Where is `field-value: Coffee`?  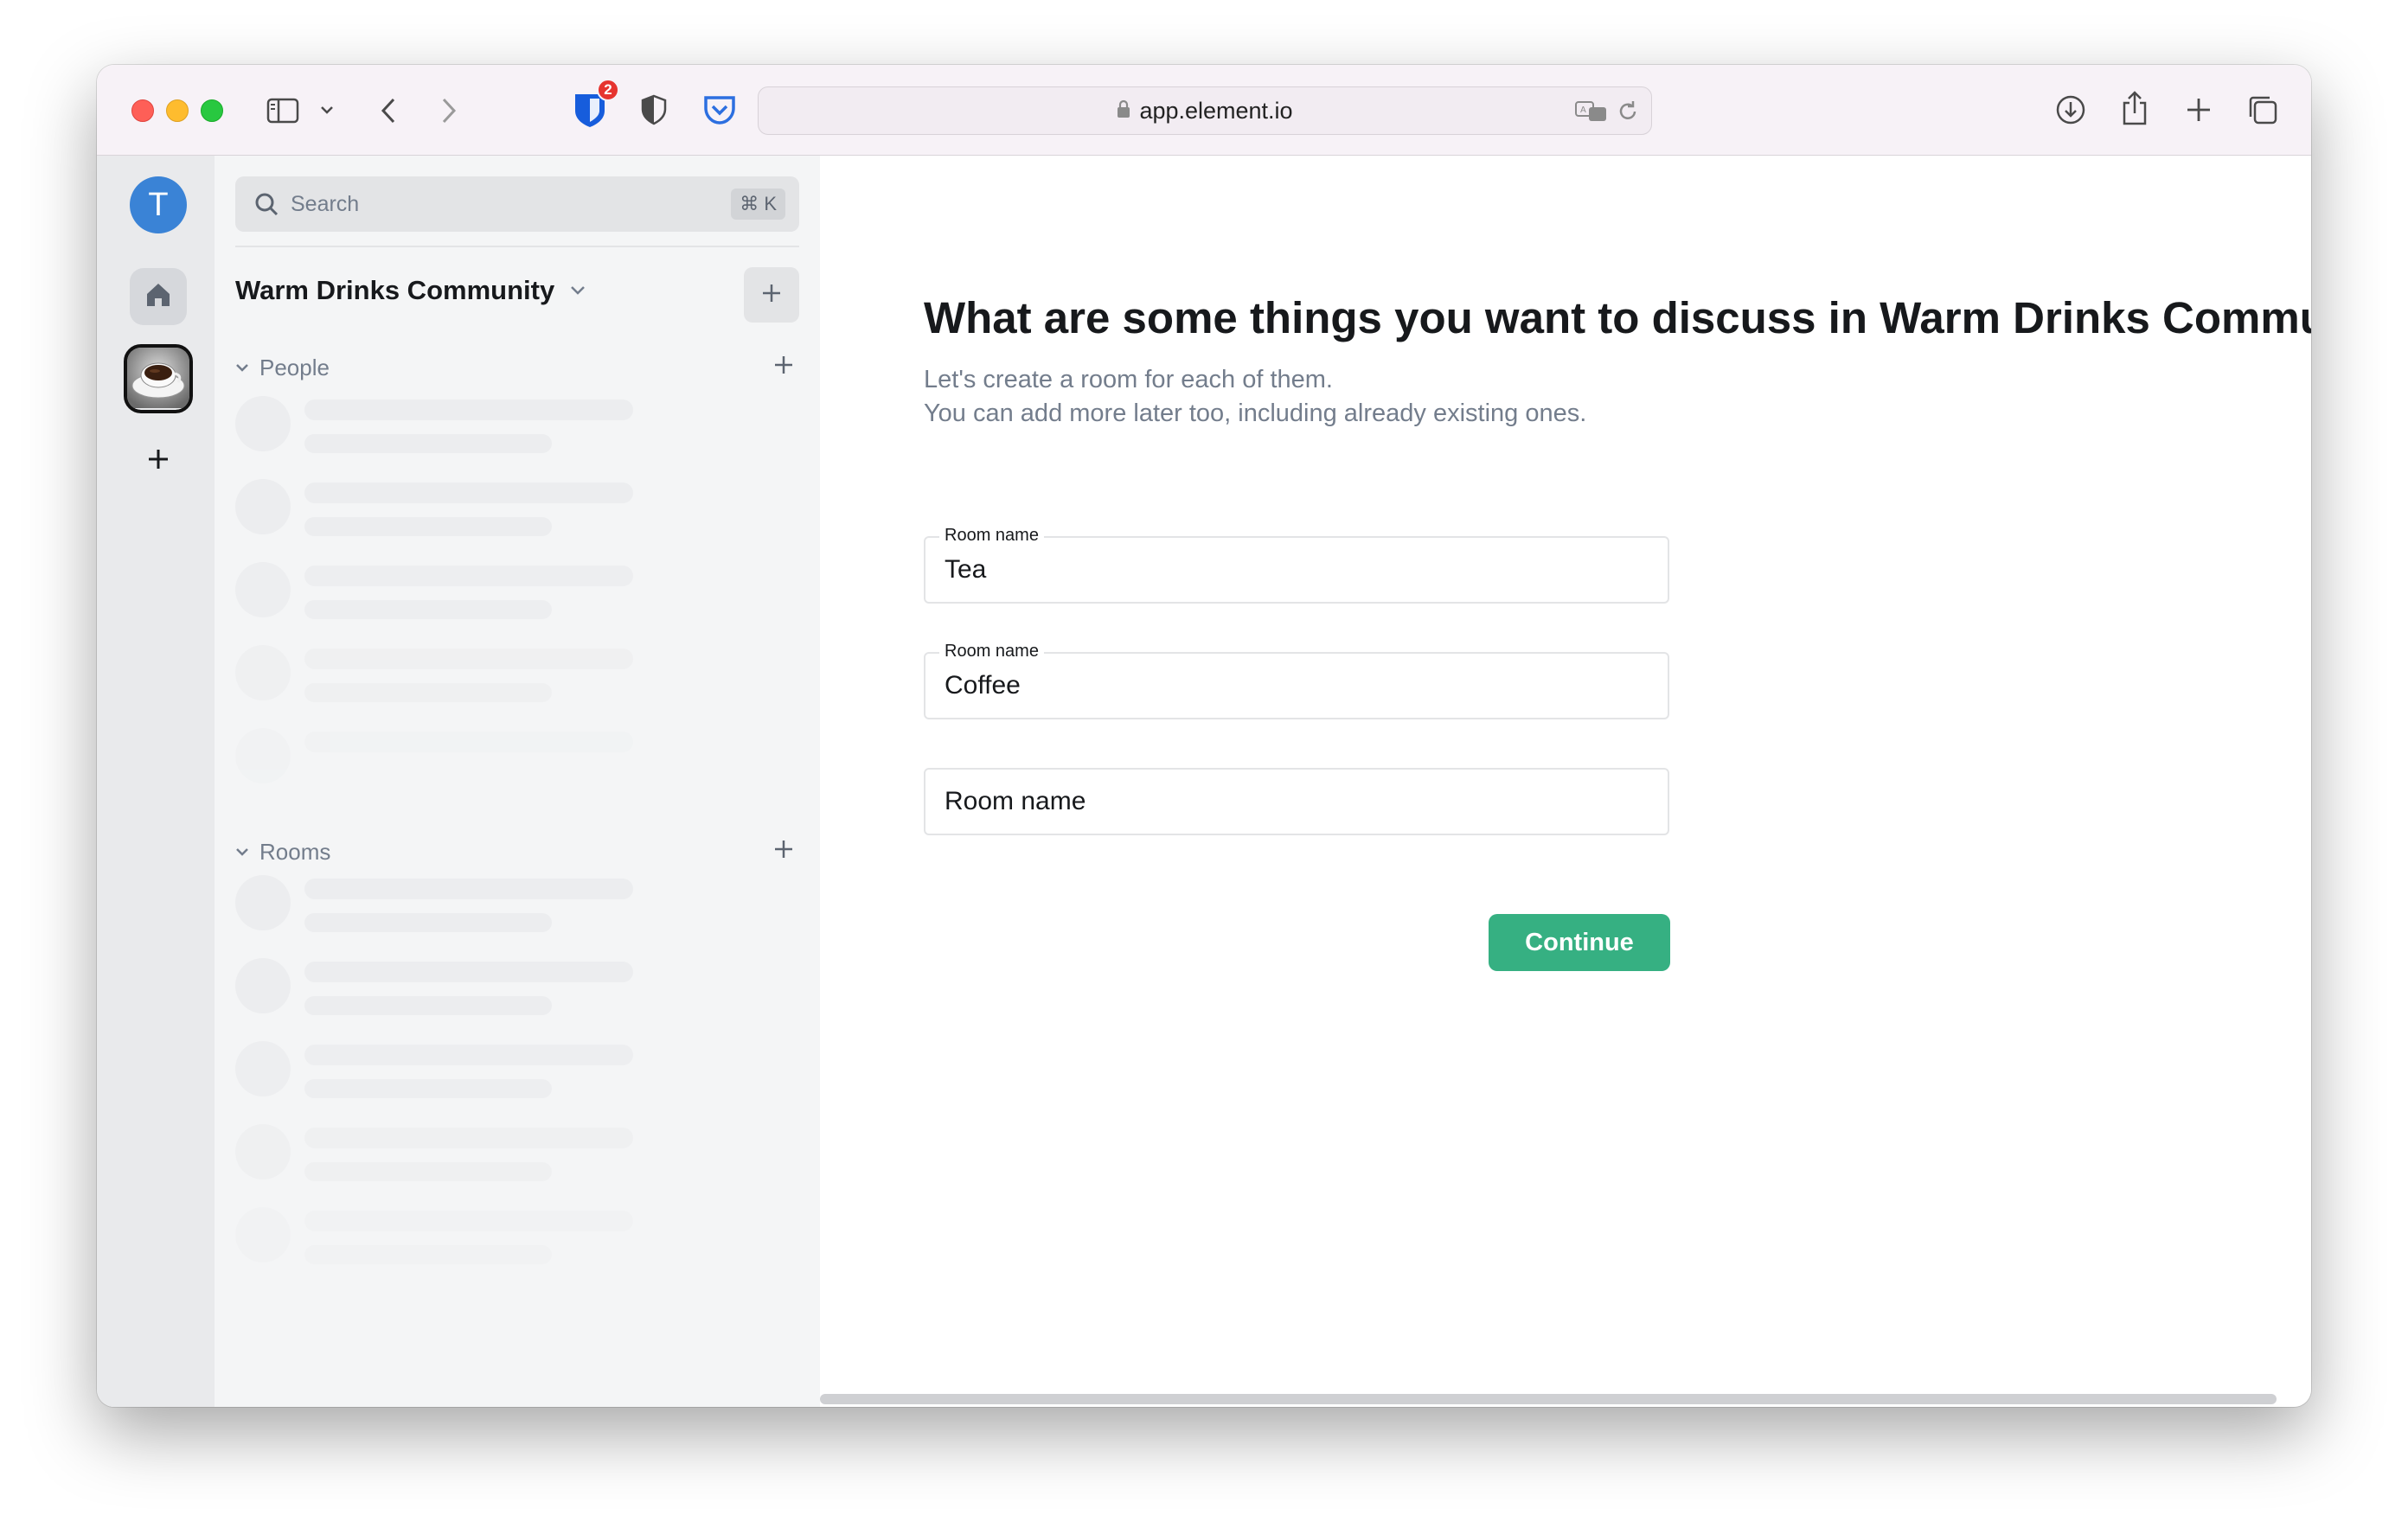
field-value: Coffee is located at coordinates (983, 685).